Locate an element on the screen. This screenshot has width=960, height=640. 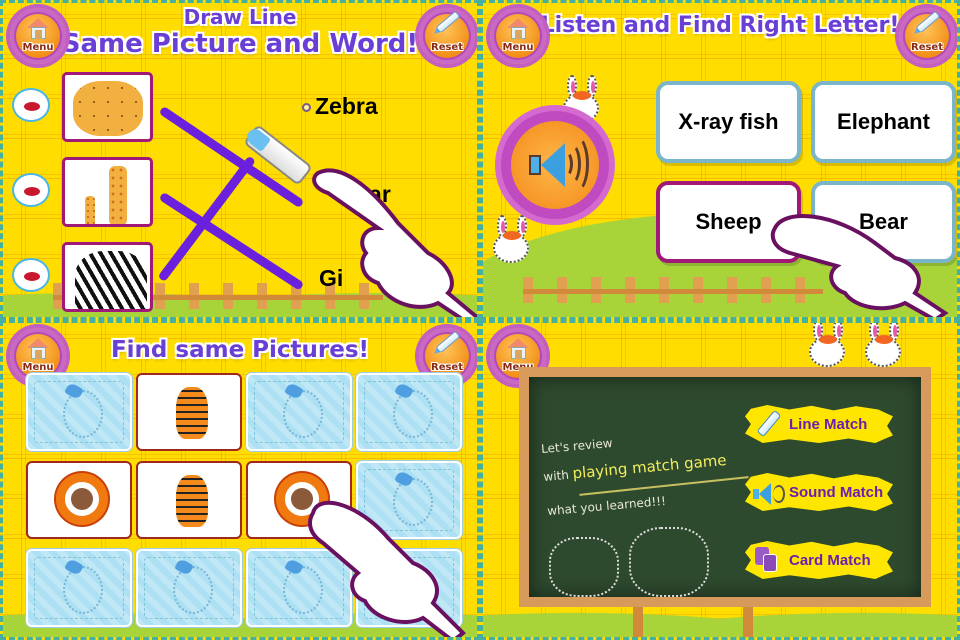
picture-card-zebra is located at coordinates (107, 277).